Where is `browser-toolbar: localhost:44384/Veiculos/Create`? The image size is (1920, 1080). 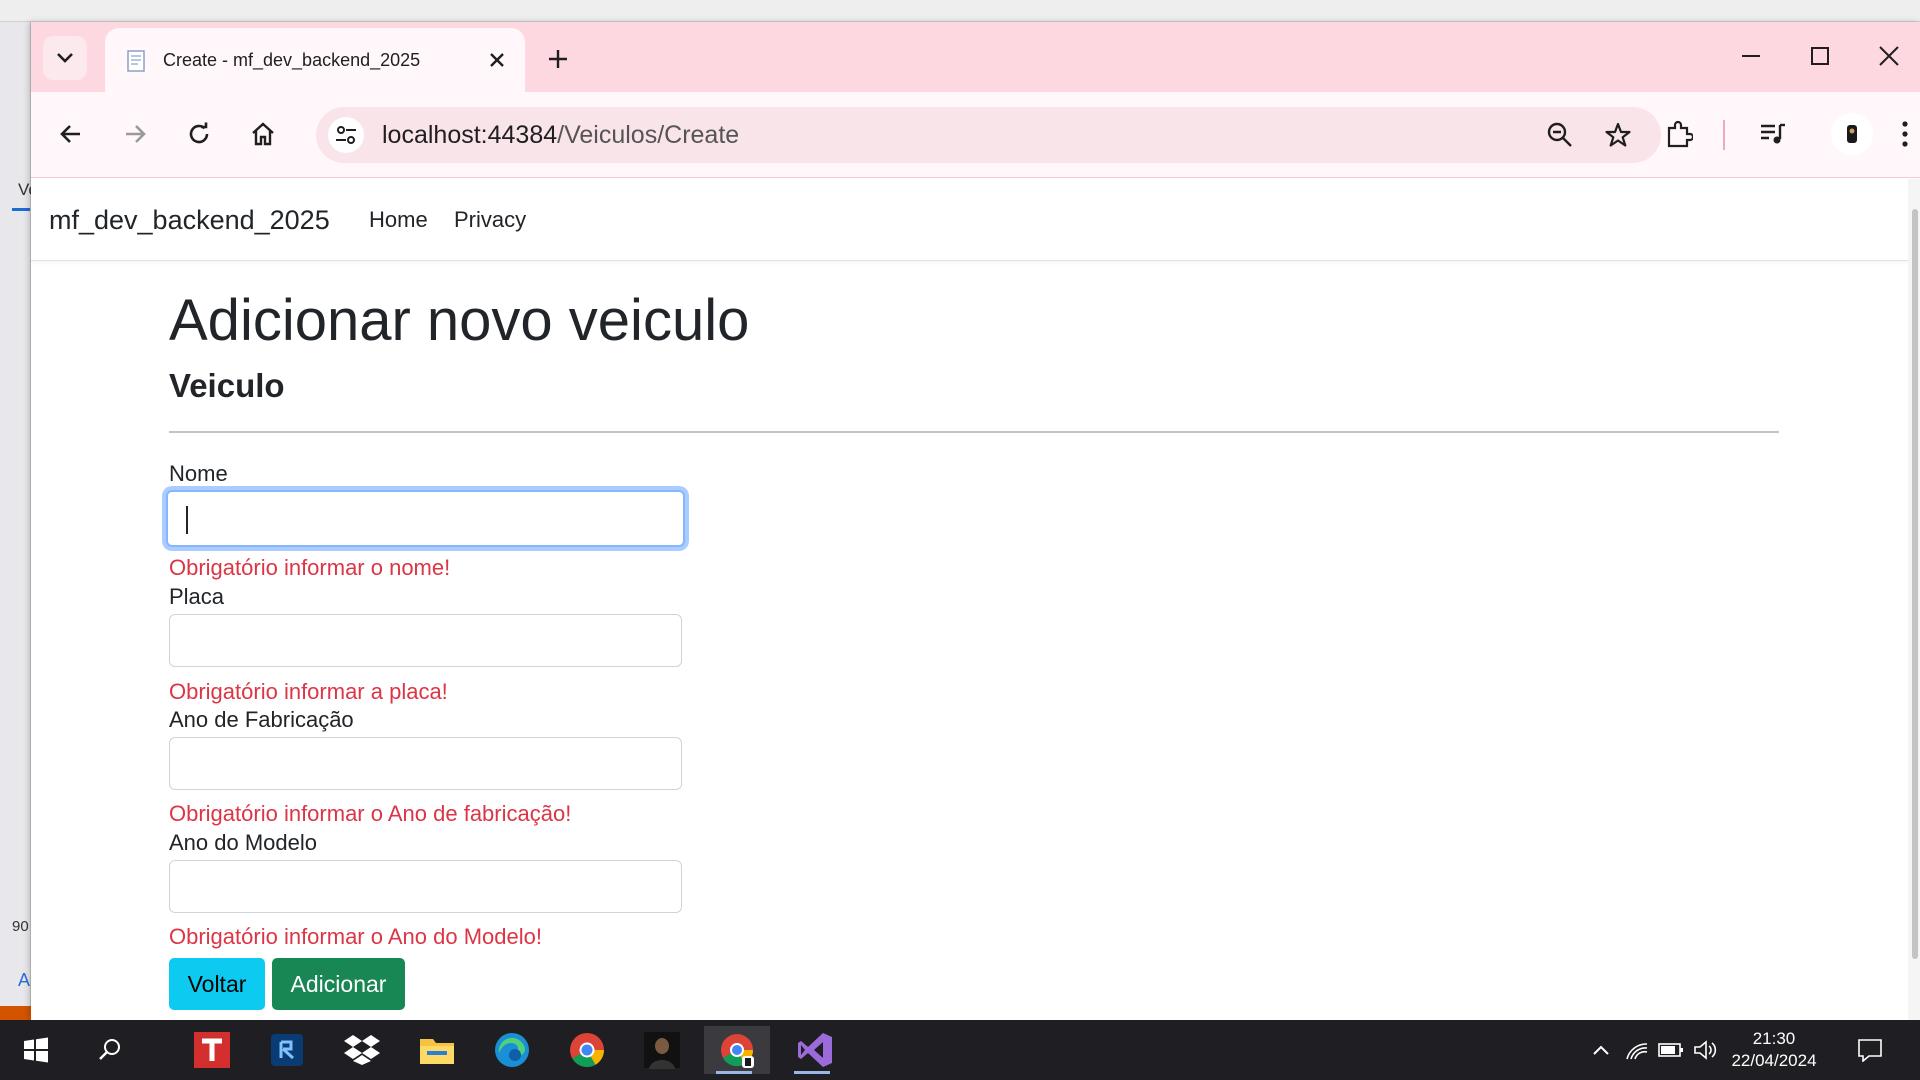 browser-toolbar: localhost:44384/Veiculos/Create is located at coordinates (975, 135).